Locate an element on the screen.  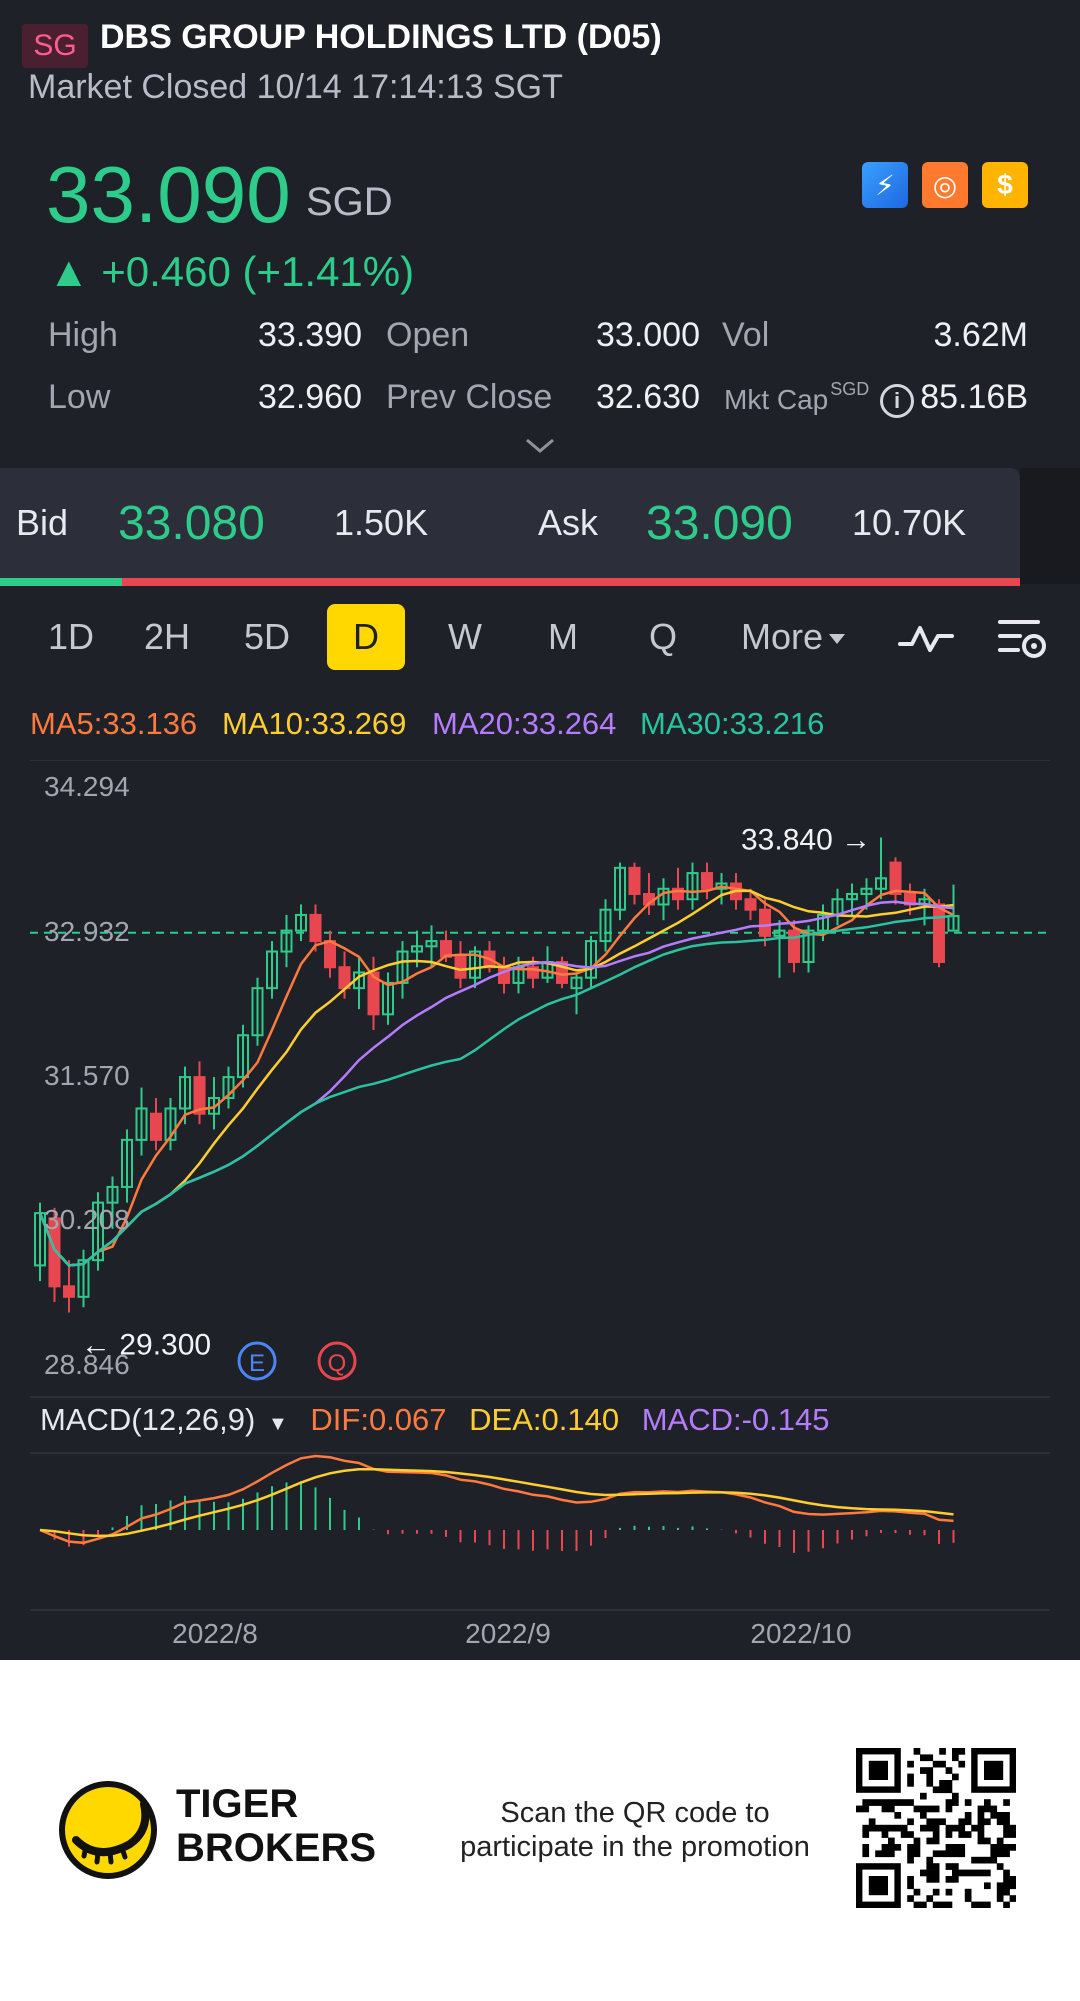
low-label: Low is located at coordinates (79, 397).